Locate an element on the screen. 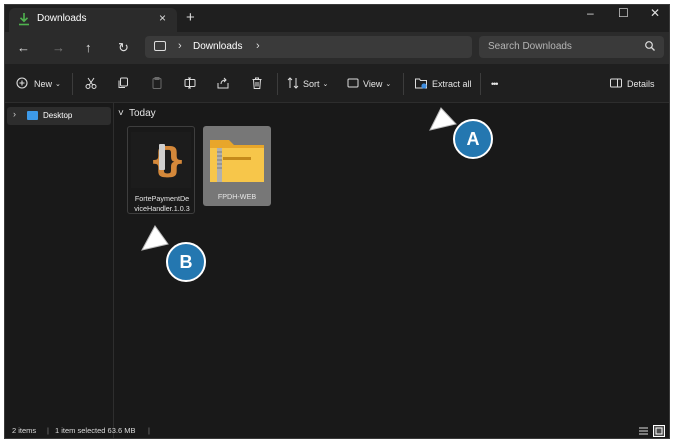 The image size is (673, 441). details-pane-icon is located at coordinates (616, 83).